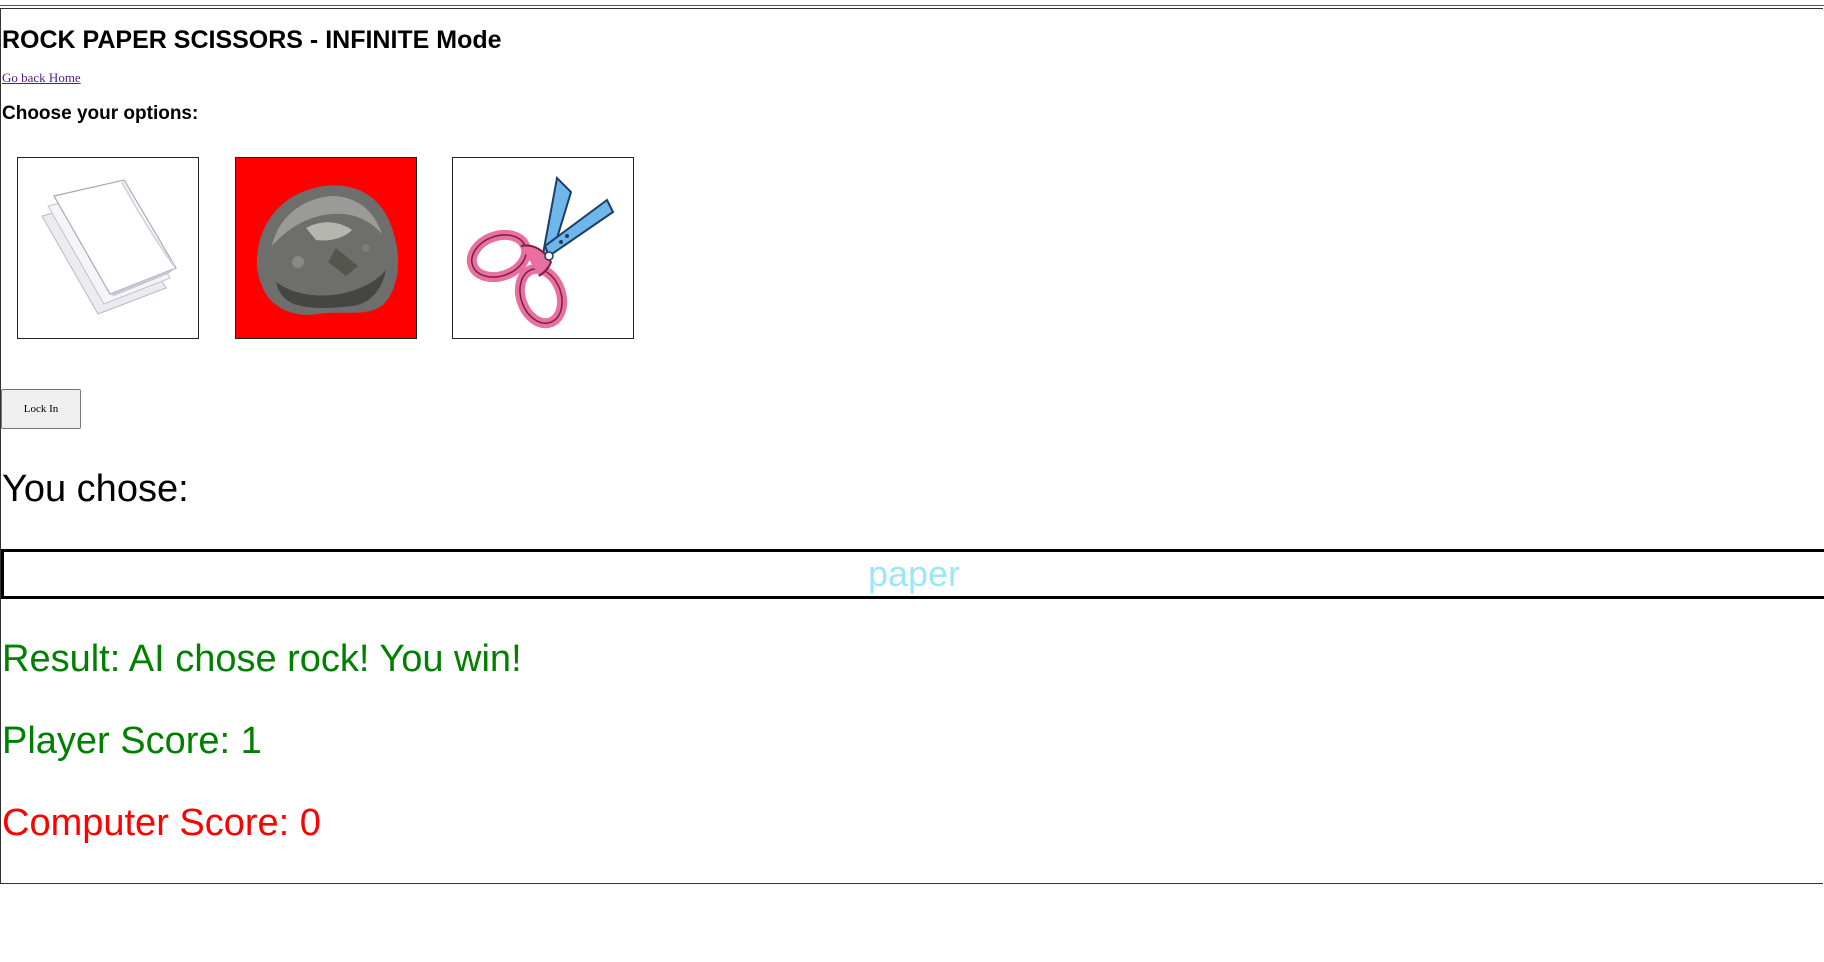  What do you see at coordinates (95, 489) in the screenshot?
I see `you-chose-heading: You chose:` at bounding box center [95, 489].